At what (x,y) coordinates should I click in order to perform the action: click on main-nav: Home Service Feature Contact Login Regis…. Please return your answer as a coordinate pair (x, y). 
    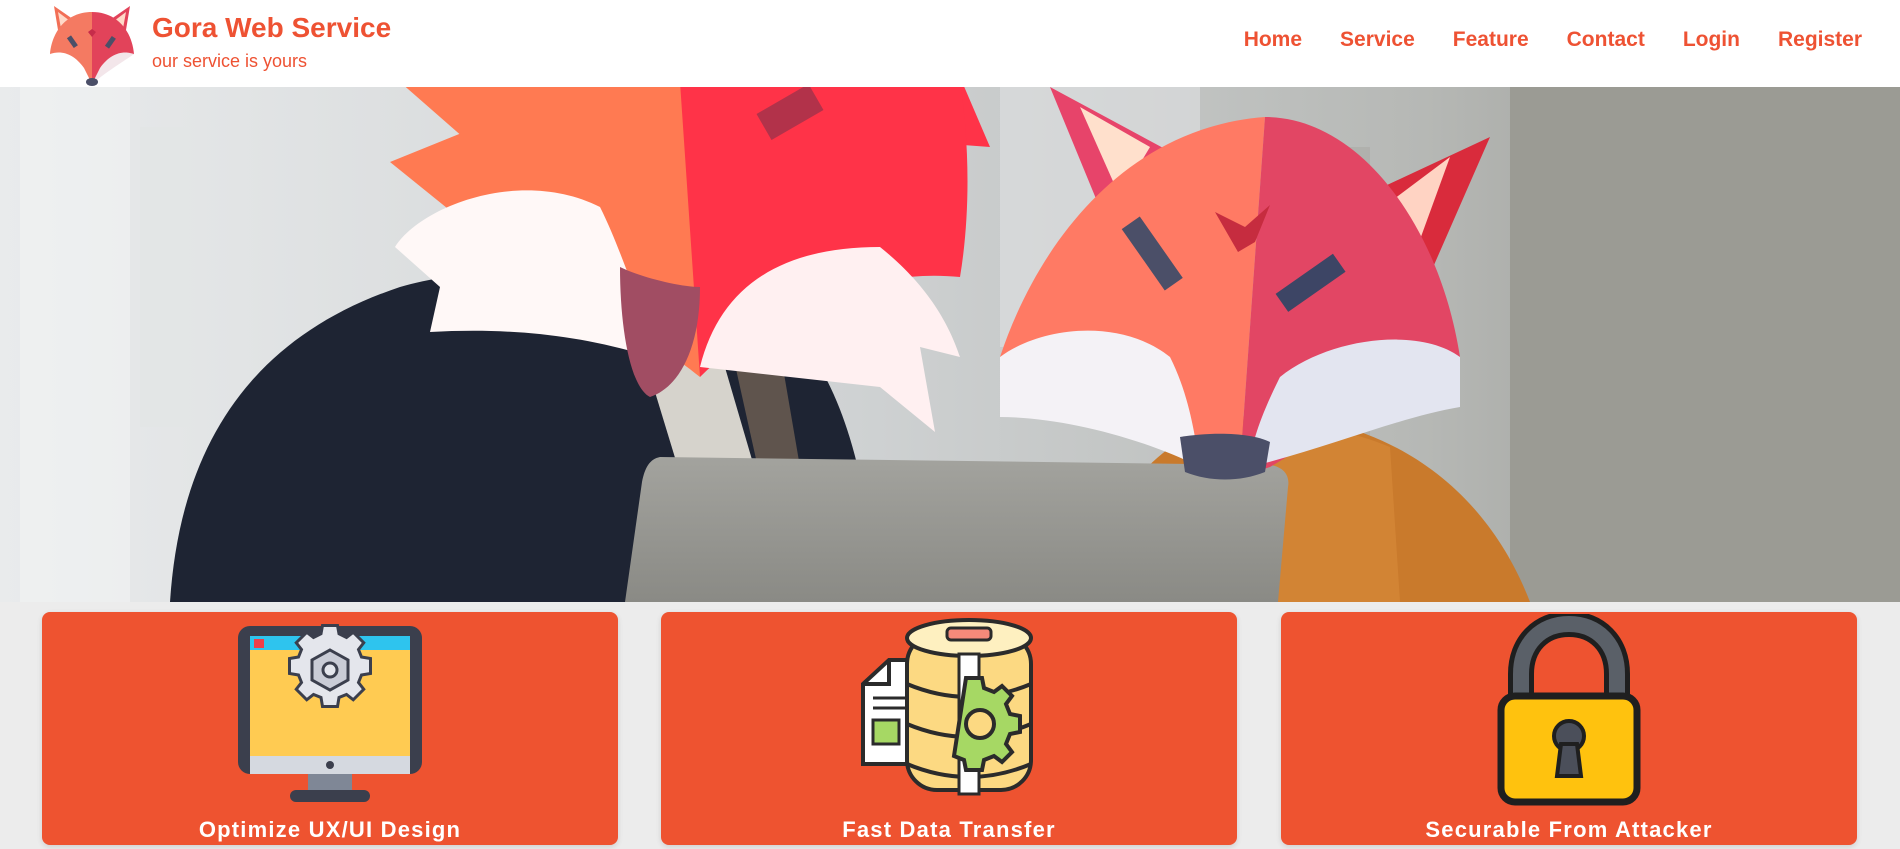
    Looking at the image, I should click on (1553, 40).